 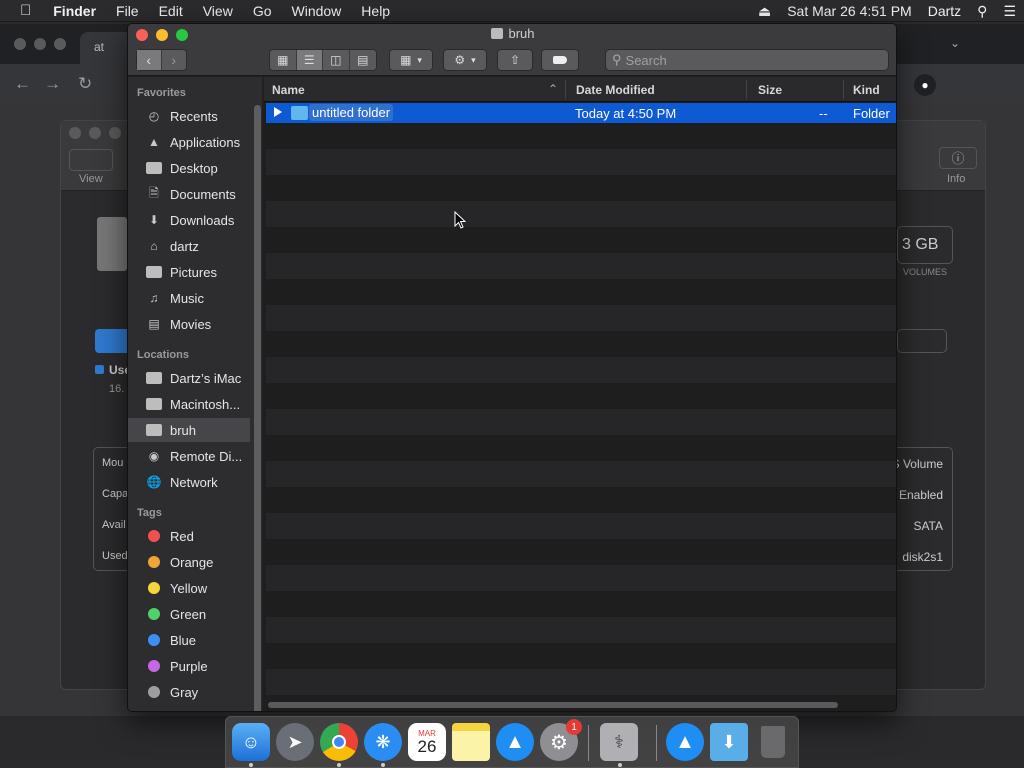 What do you see at coordinates (22, 84) in the screenshot?
I see `browser-back-icon: ←` at bounding box center [22, 84].